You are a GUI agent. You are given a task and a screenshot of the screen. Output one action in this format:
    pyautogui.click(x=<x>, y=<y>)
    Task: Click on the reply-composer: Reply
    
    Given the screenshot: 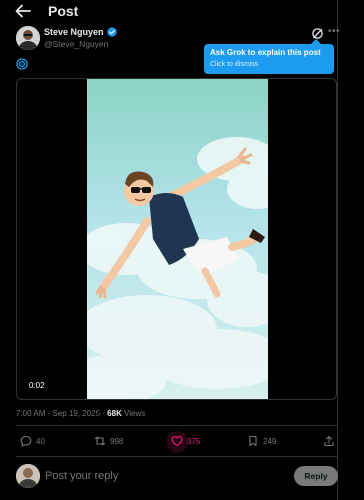 What is the action you would take?
    pyautogui.click(x=177, y=476)
    